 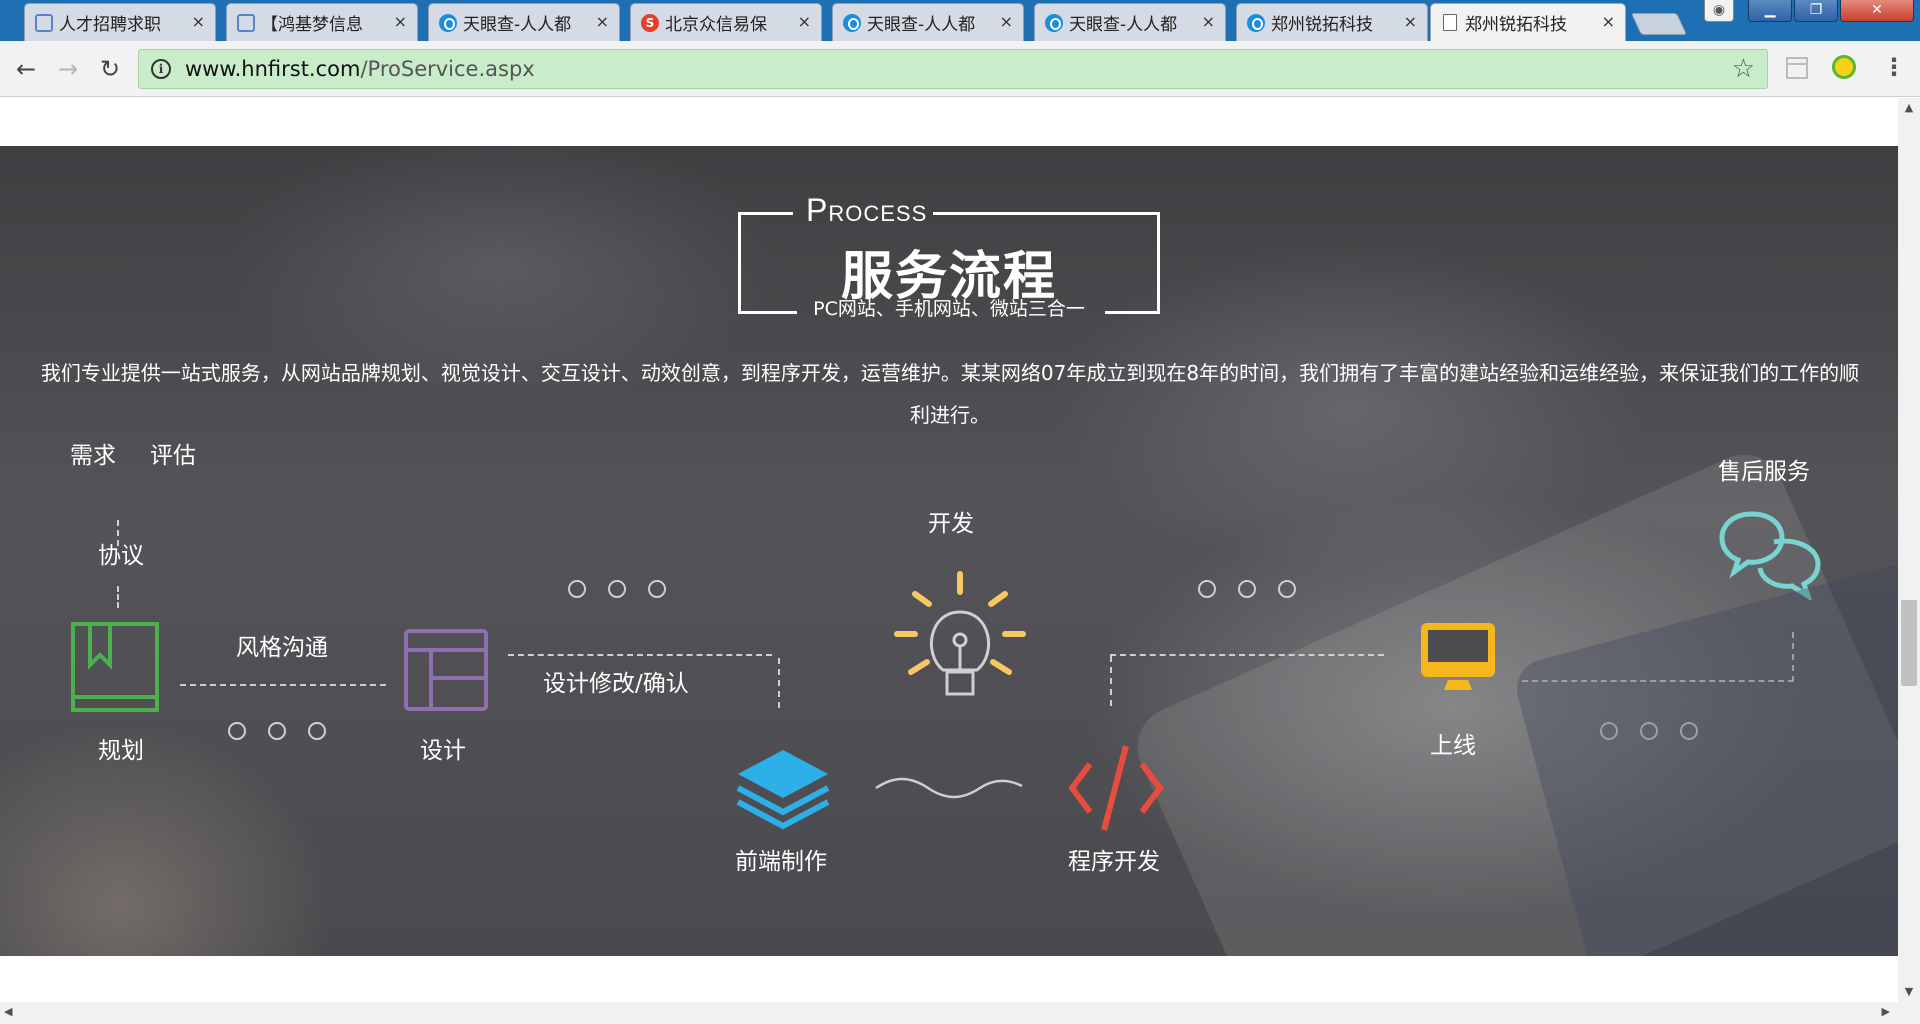 What do you see at coordinates (951, 524) in the screenshot?
I see `step-develop: 开发` at bounding box center [951, 524].